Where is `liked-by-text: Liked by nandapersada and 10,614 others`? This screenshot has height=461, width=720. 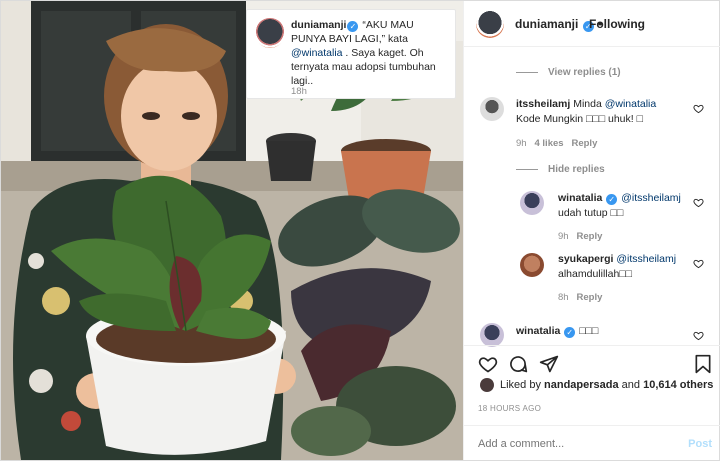 liked-by-text: Liked by nandapersada and 10,614 others is located at coordinates (606, 385).